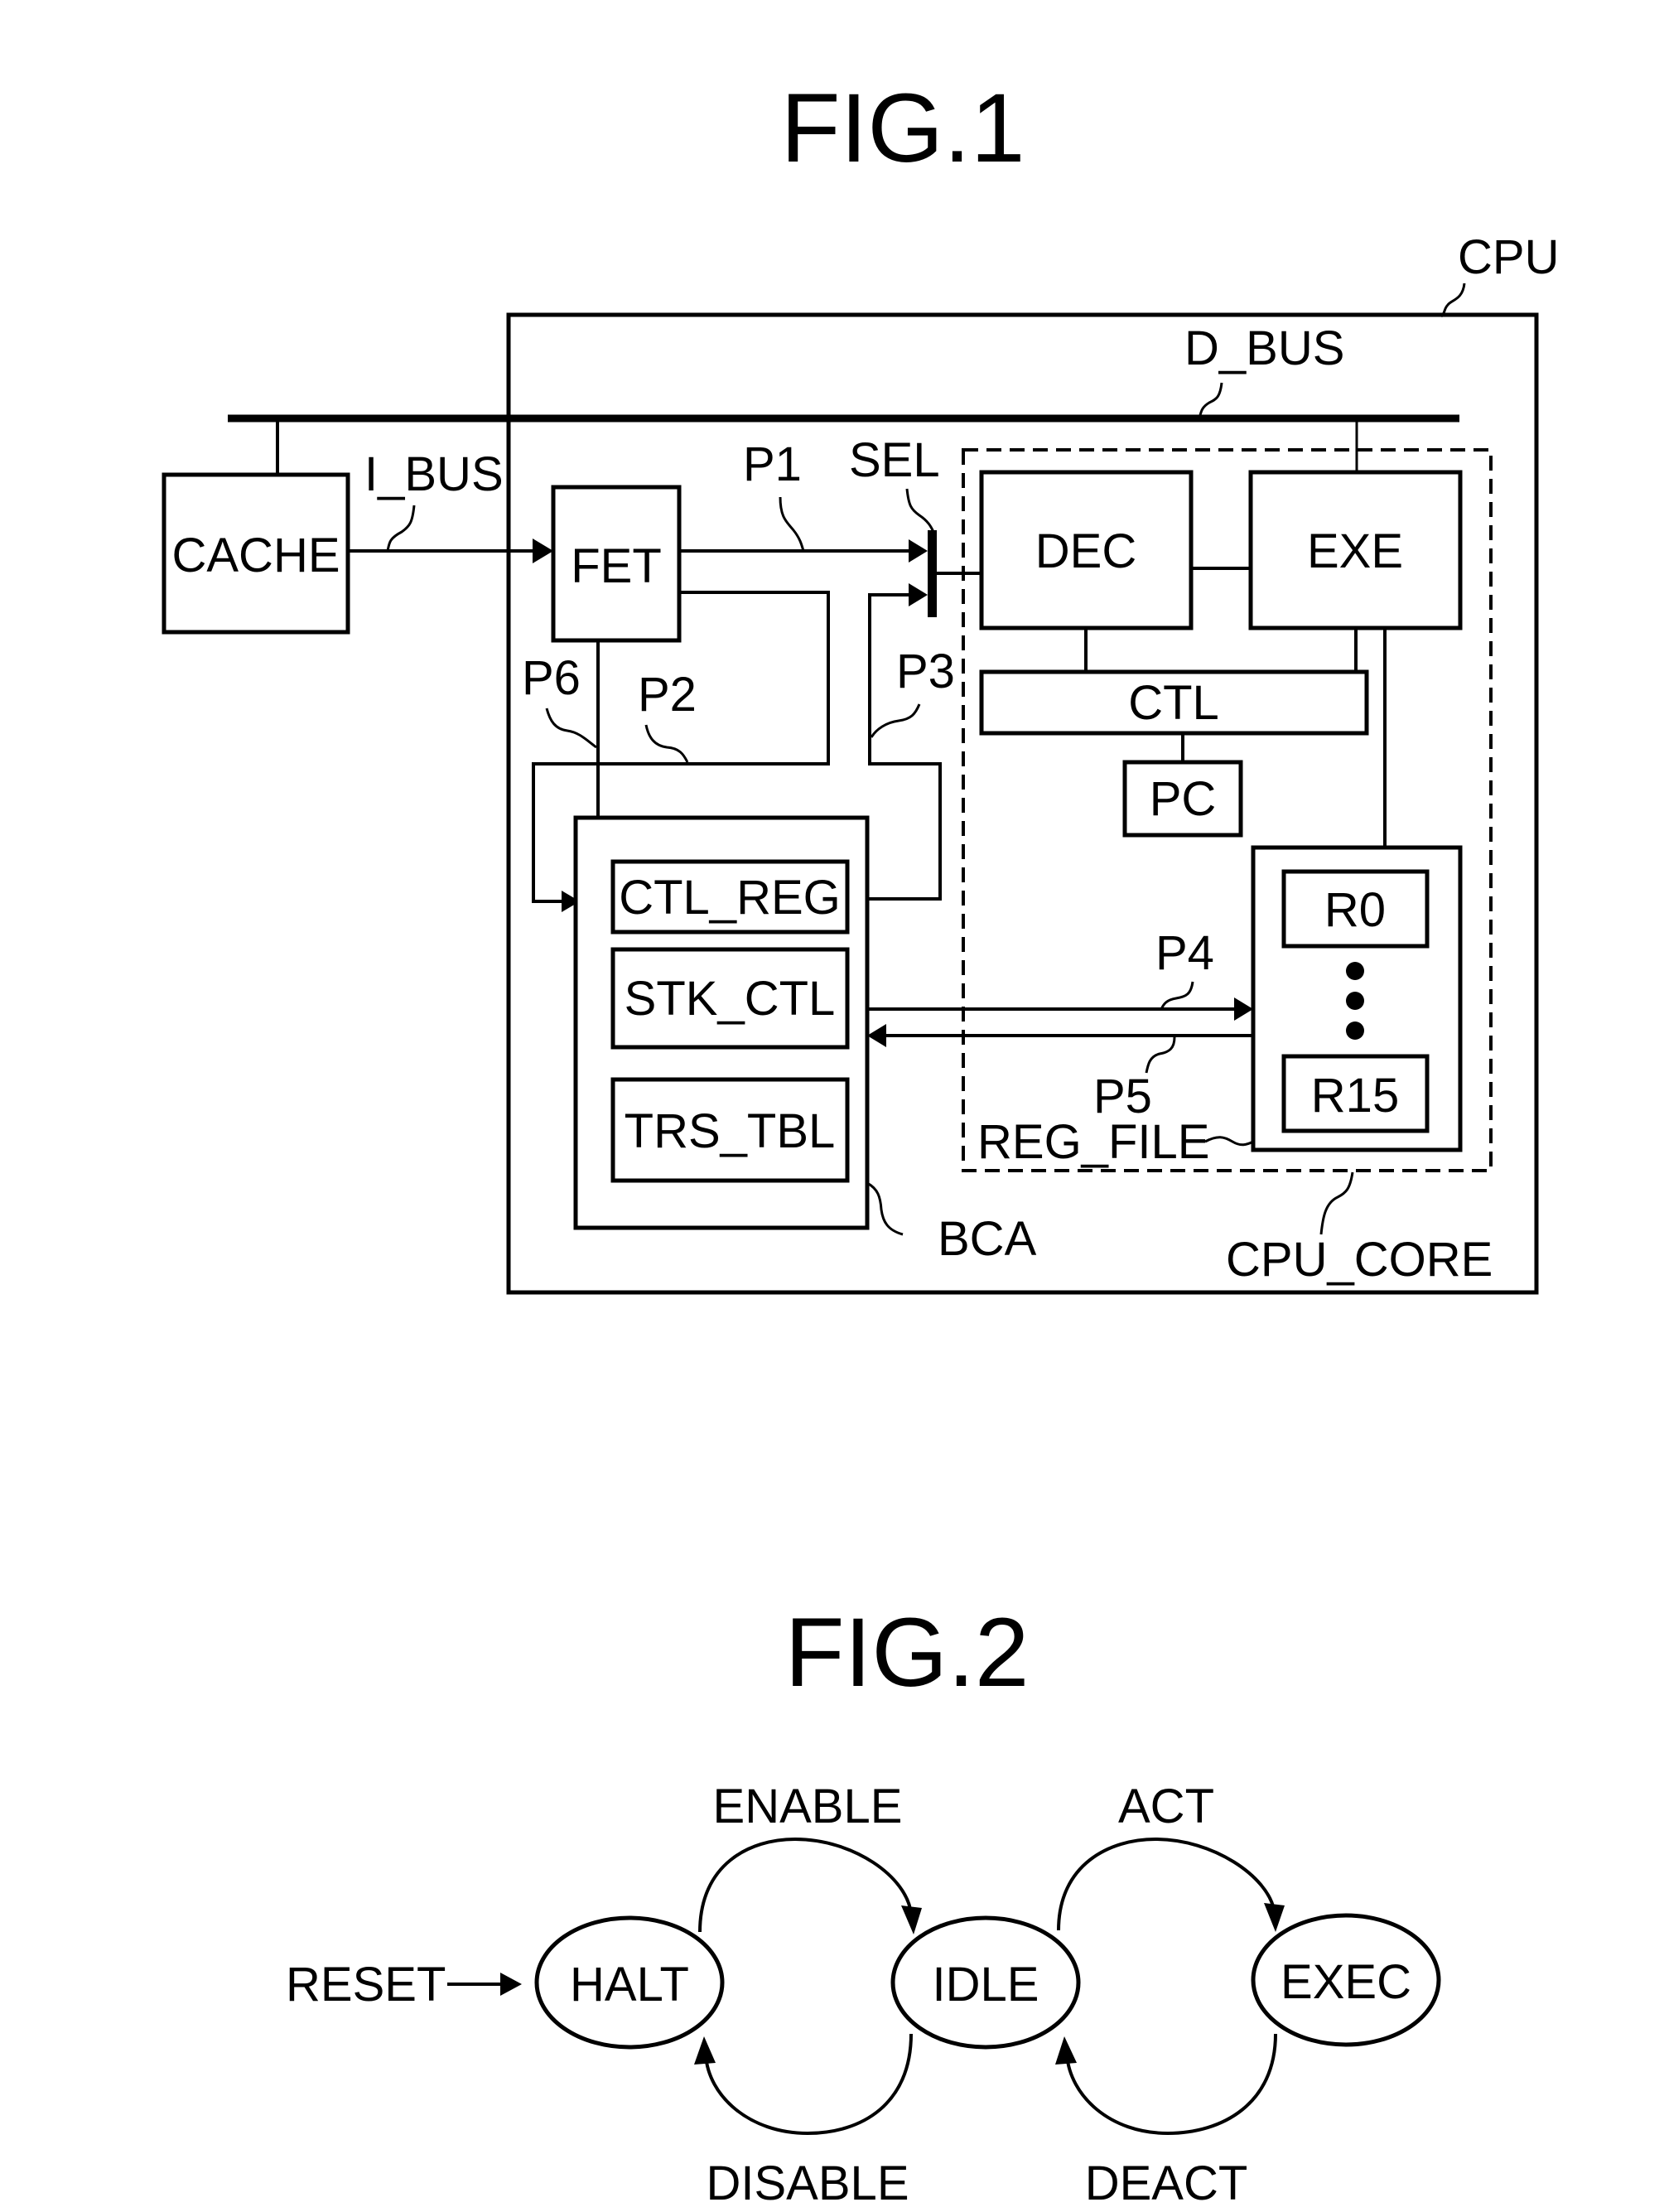 This screenshot has height=2212, width=1664. I want to click on state-idle-label: IDLE, so click(986, 1985).